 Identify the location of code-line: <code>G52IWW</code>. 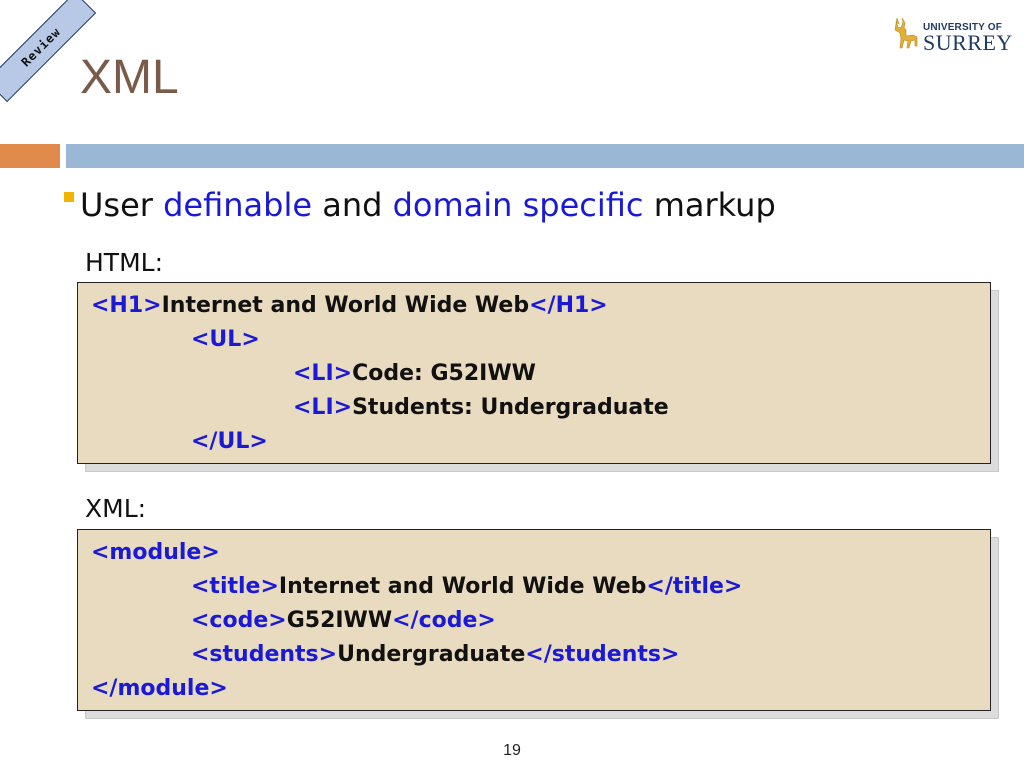
(343, 621).